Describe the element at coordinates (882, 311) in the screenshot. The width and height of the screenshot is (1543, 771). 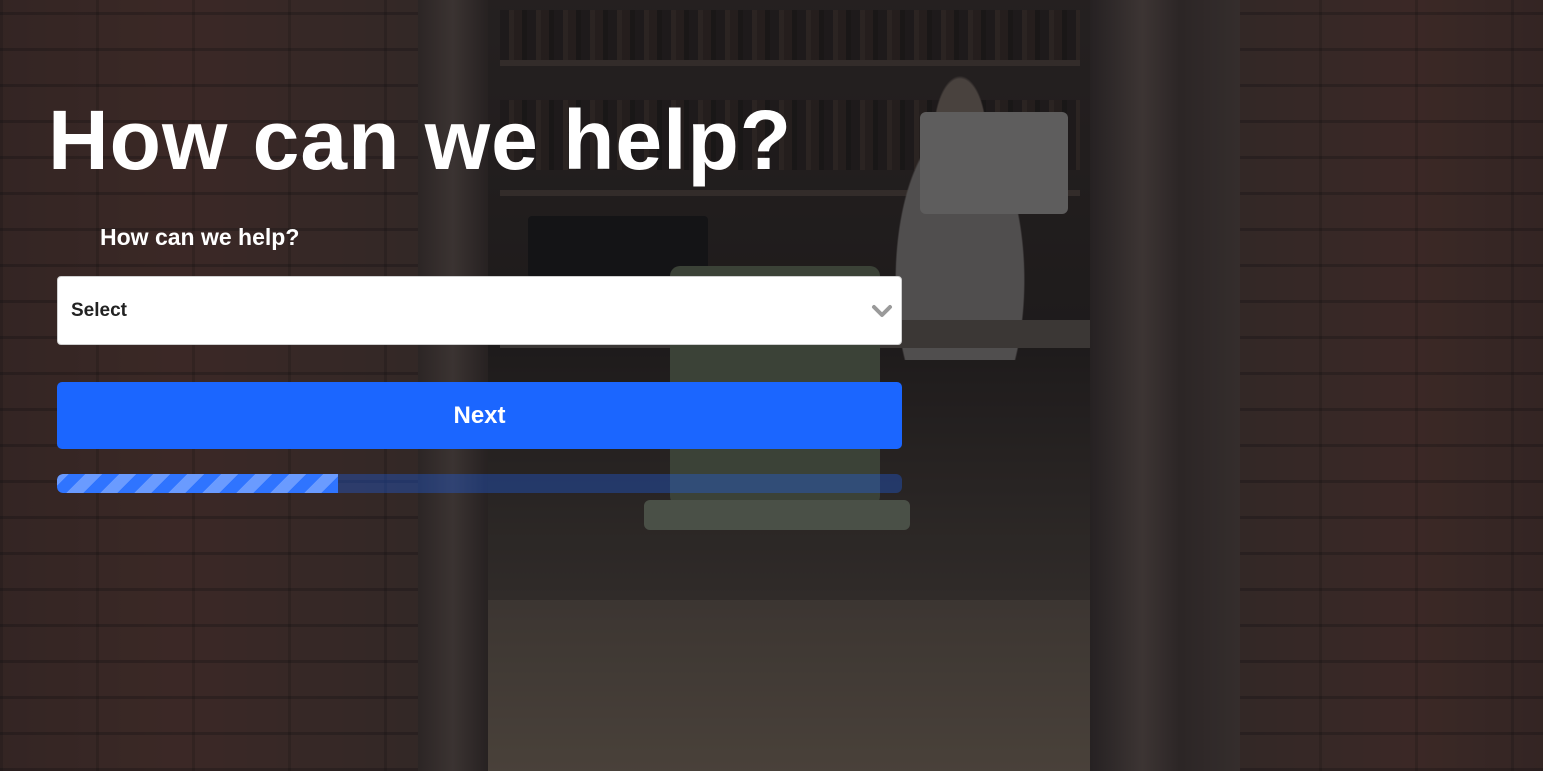
I see `chevron-down-icon` at that location.